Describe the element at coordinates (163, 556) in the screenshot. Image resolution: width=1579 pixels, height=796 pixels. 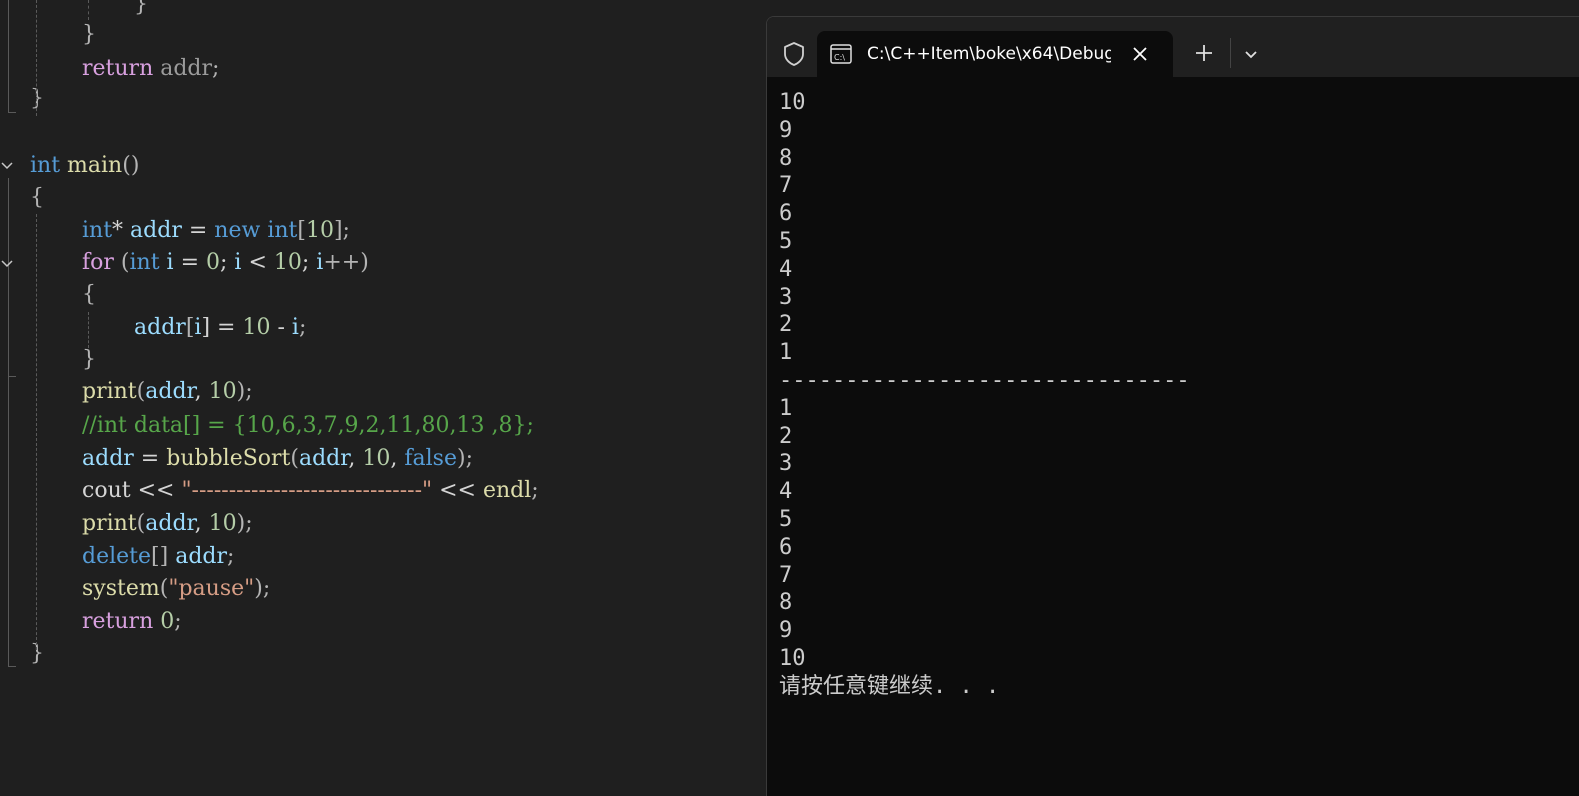
I see `code-token: []` at that location.